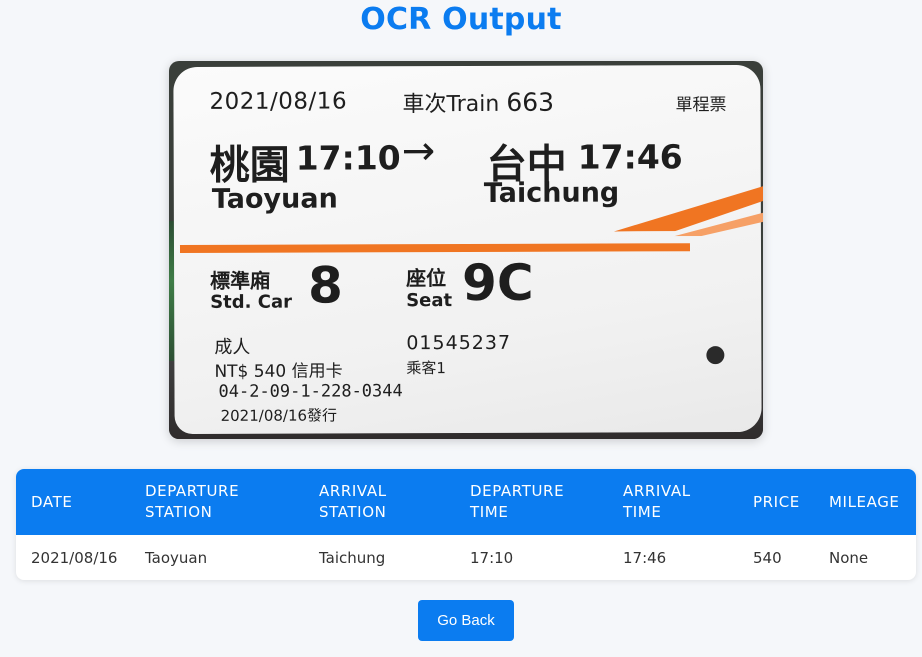 The width and height of the screenshot is (922, 657). What do you see at coordinates (251, 302) in the screenshot?
I see `ticket-car-label-en: Std. Car` at bounding box center [251, 302].